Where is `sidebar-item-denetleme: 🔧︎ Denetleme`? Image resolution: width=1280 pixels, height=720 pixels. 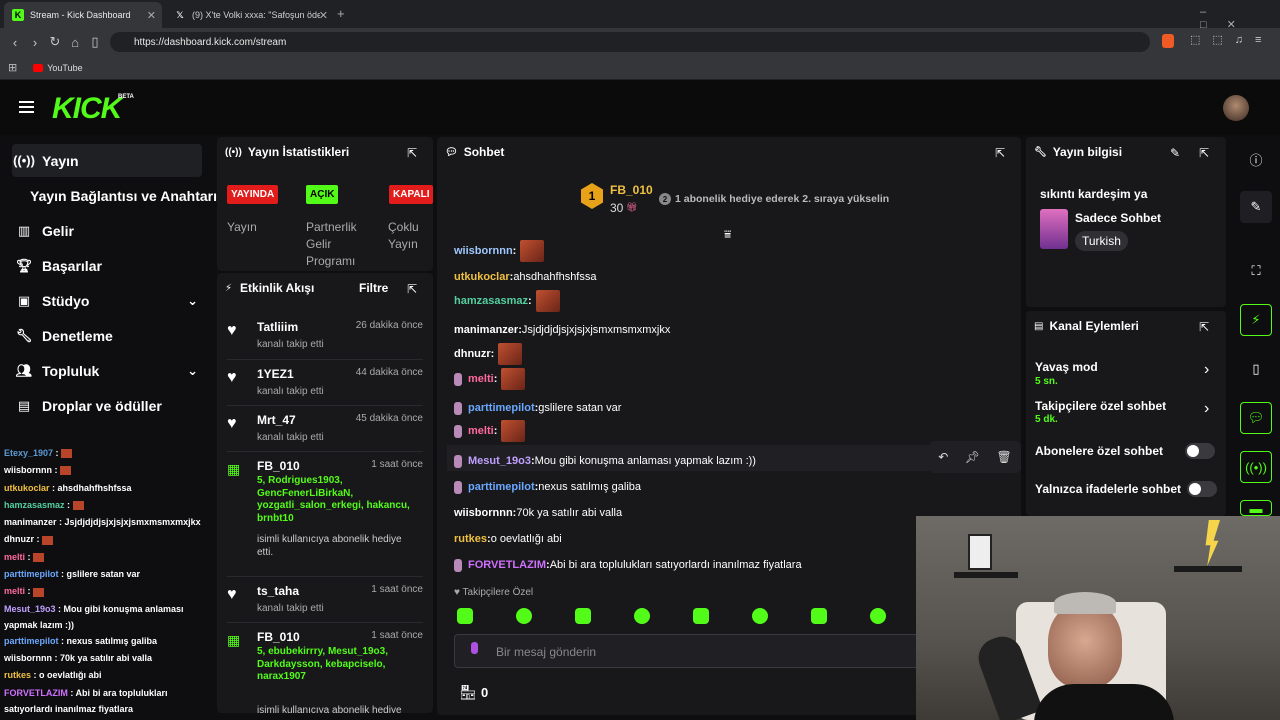 sidebar-item-denetleme: 🔧︎ Denetleme is located at coordinates (107, 335).